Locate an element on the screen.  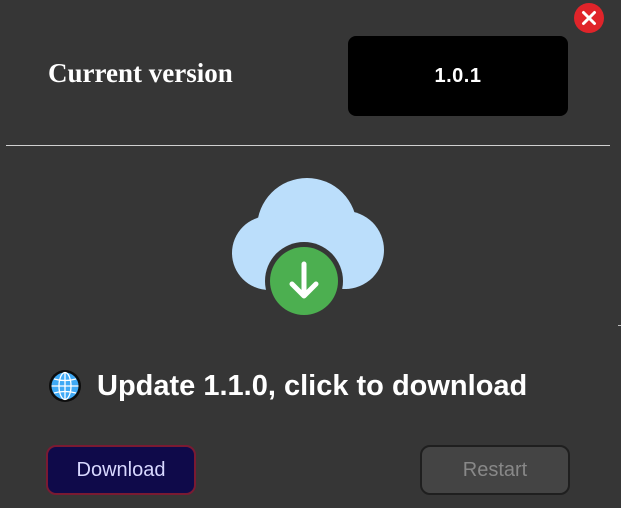
close-button is located at coordinates (589, 18).